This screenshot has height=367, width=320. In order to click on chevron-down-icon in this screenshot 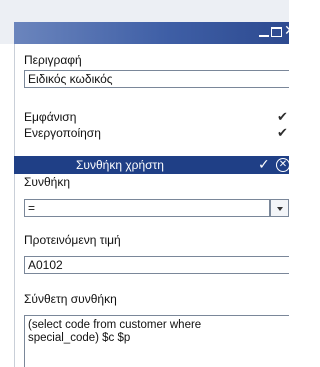, I will do `click(280, 209)`.